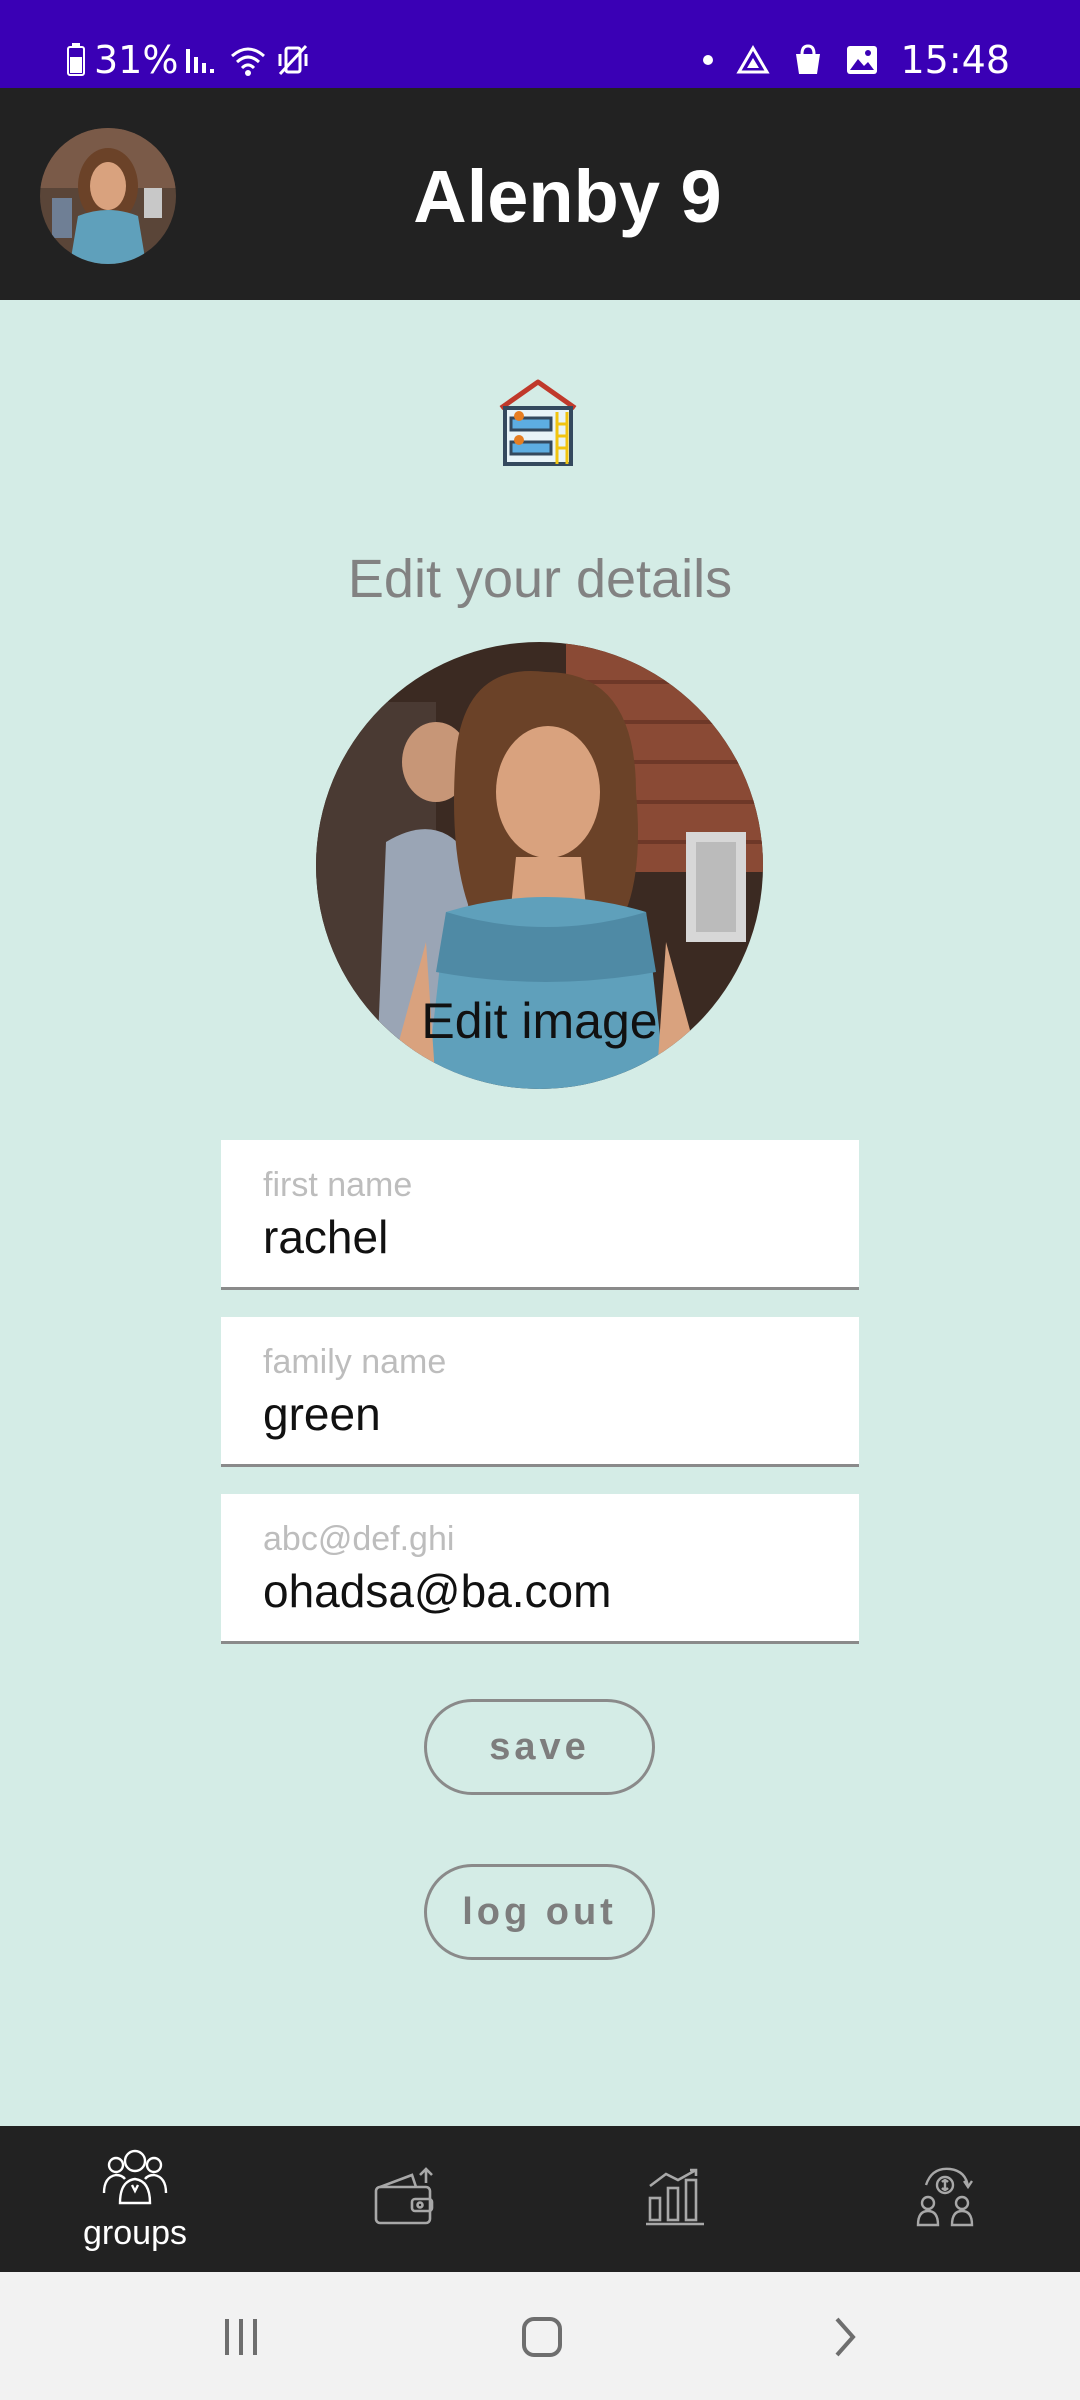 This screenshot has width=1080, height=2400. I want to click on chevron-right-icon, so click(845, 2337).